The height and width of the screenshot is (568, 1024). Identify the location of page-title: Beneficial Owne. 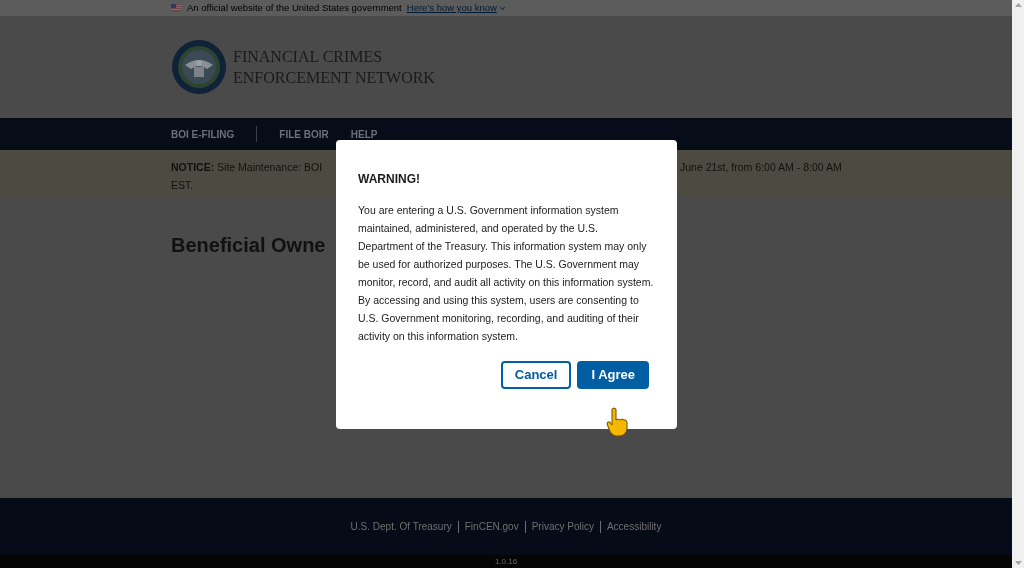
(248, 245).